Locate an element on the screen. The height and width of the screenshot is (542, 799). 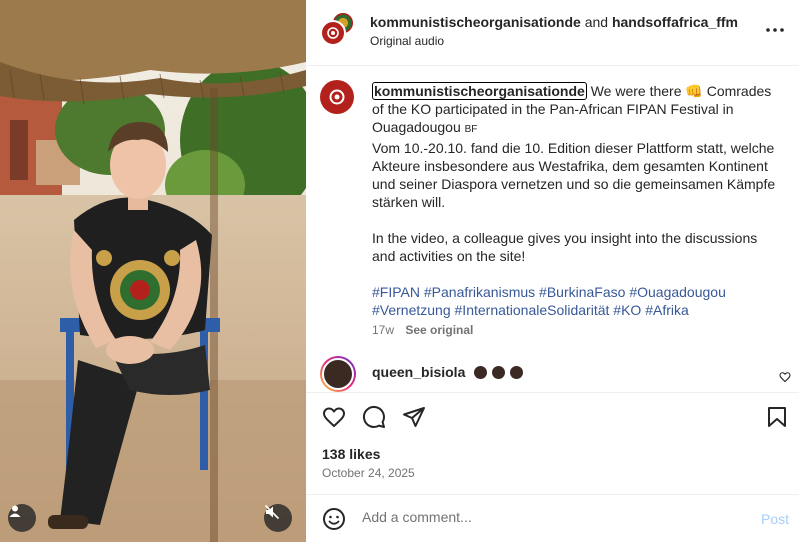
hashtag-link: #KO is located at coordinates (627, 310).